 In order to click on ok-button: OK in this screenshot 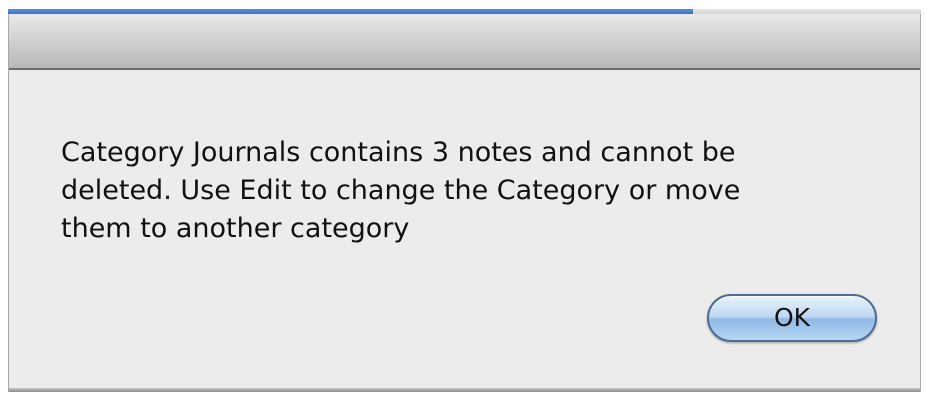, I will do `click(792, 318)`.